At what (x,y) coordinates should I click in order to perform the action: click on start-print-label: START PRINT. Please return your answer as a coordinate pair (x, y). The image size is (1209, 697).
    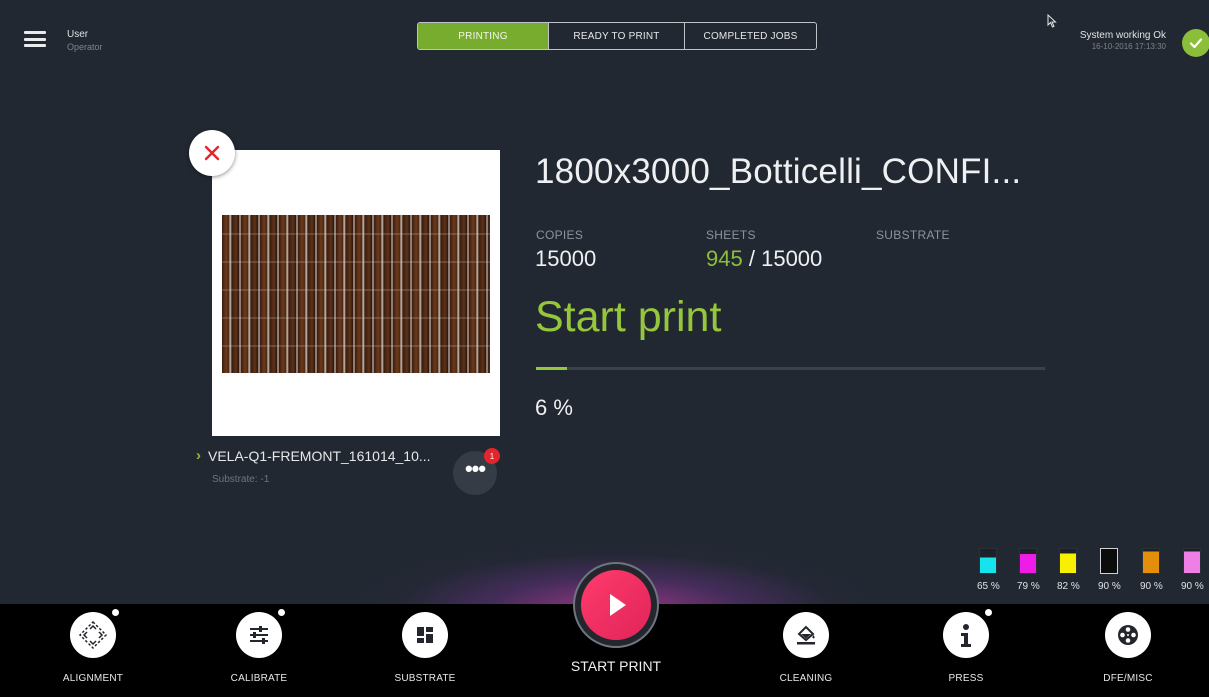
    Looking at the image, I should click on (616, 666).